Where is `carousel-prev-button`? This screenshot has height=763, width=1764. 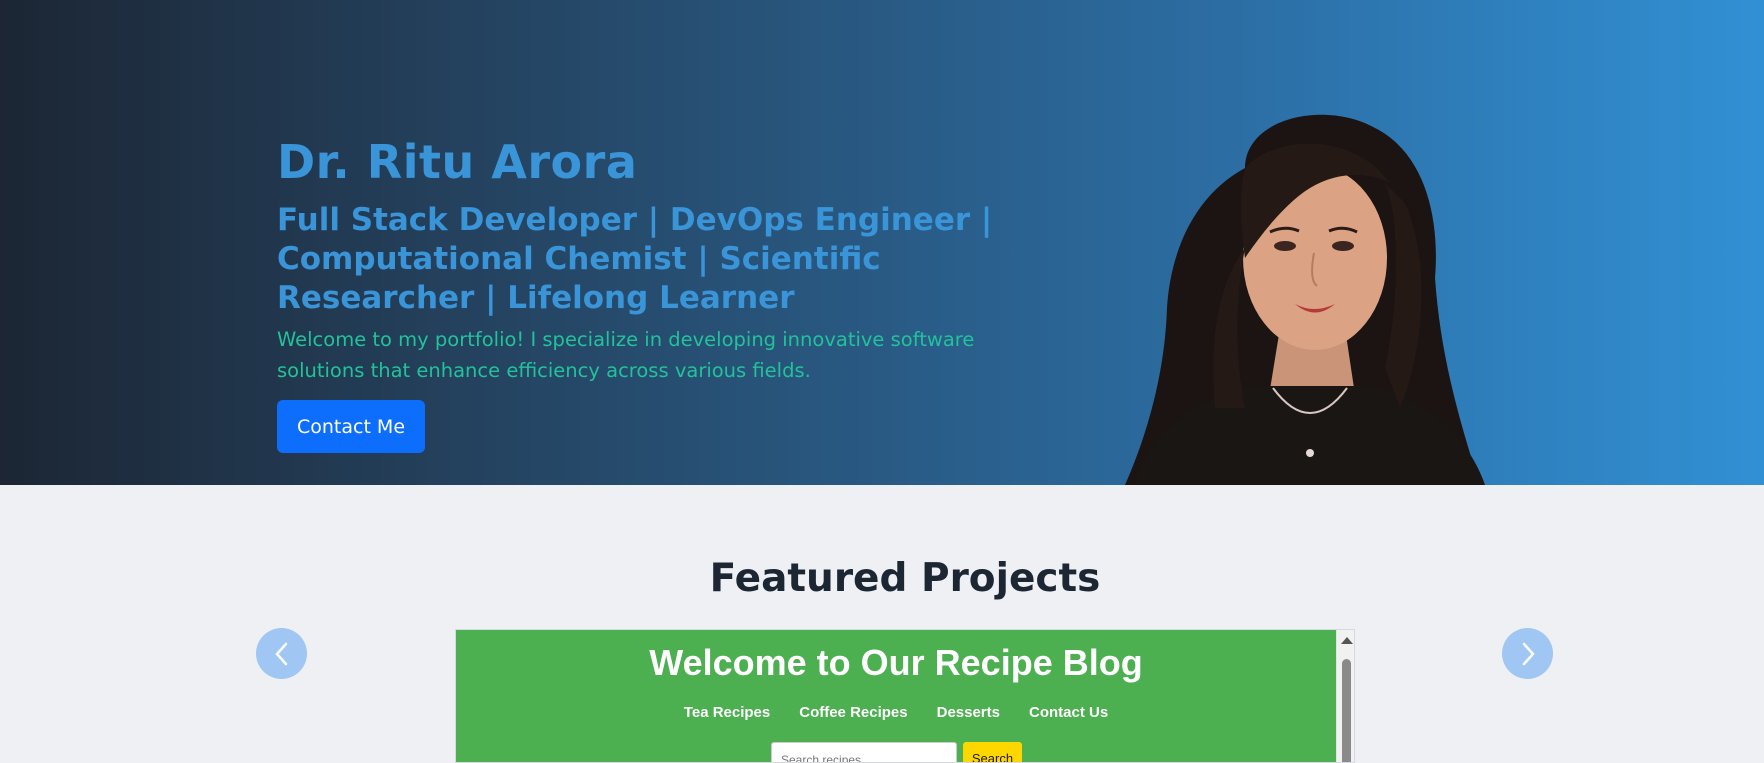
carousel-prev-button is located at coordinates (281, 653).